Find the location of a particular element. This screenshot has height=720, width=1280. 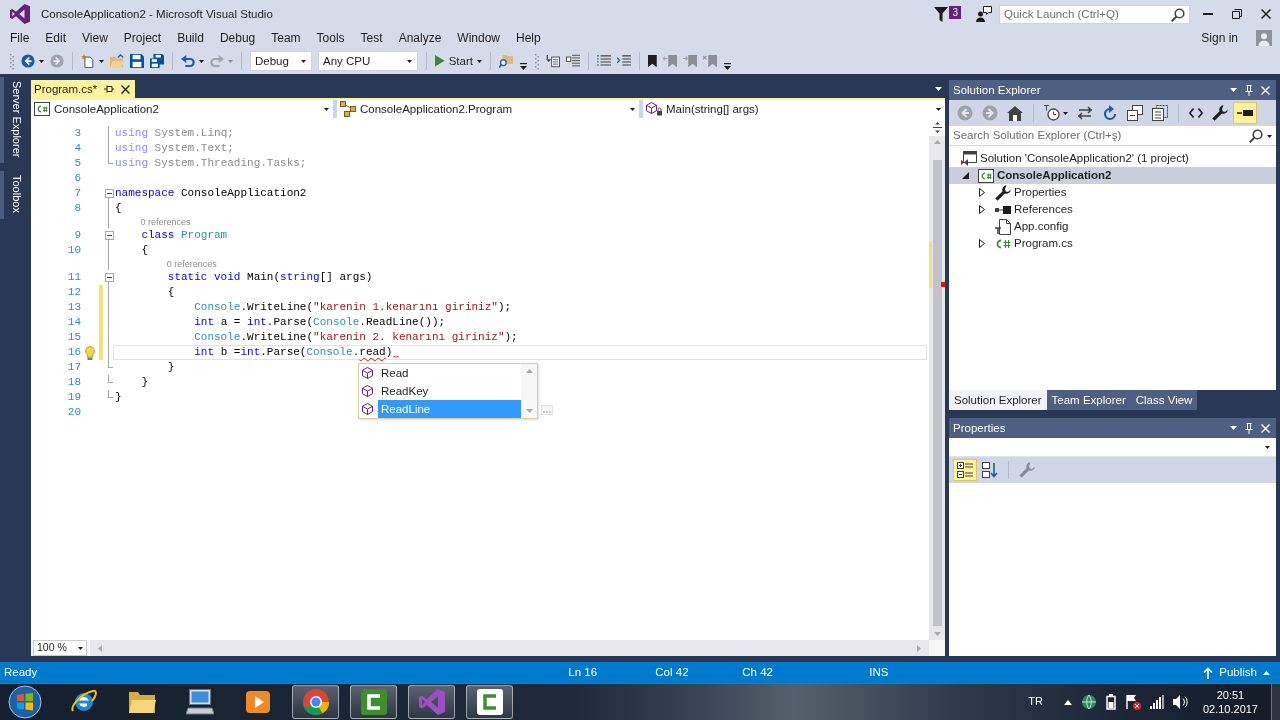

tree-item: App.config is located at coordinates (1112, 226).